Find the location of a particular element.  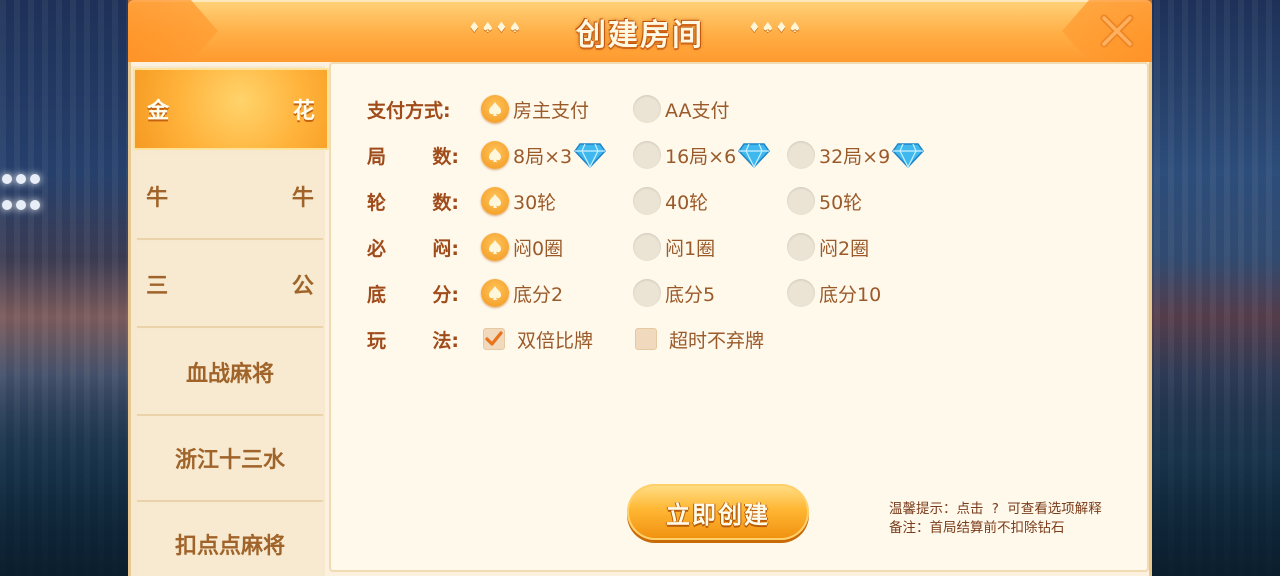

tip-suffix: 可查看选项解释 is located at coordinates (1054, 509).